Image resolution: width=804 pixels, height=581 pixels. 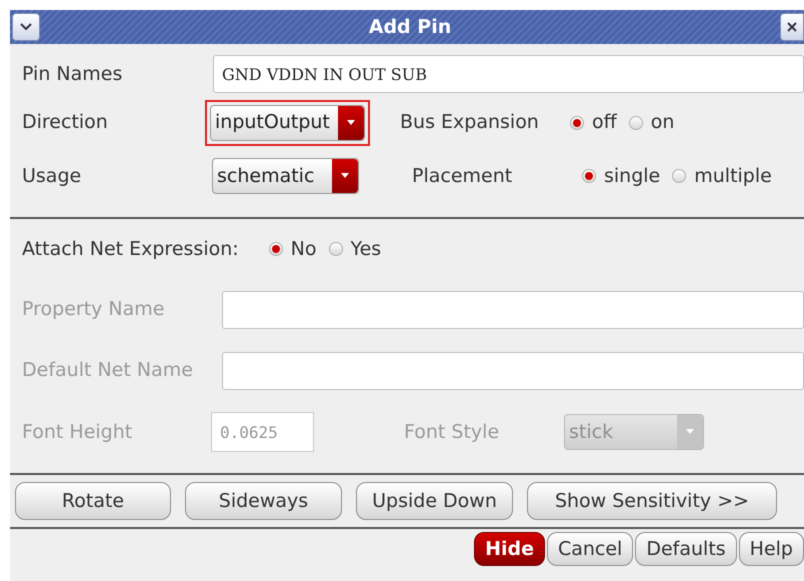 What do you see at coordinates (266, 176) in the screenshot?
I see `dropdown-value: schematic` at bounding box center [266, 176].